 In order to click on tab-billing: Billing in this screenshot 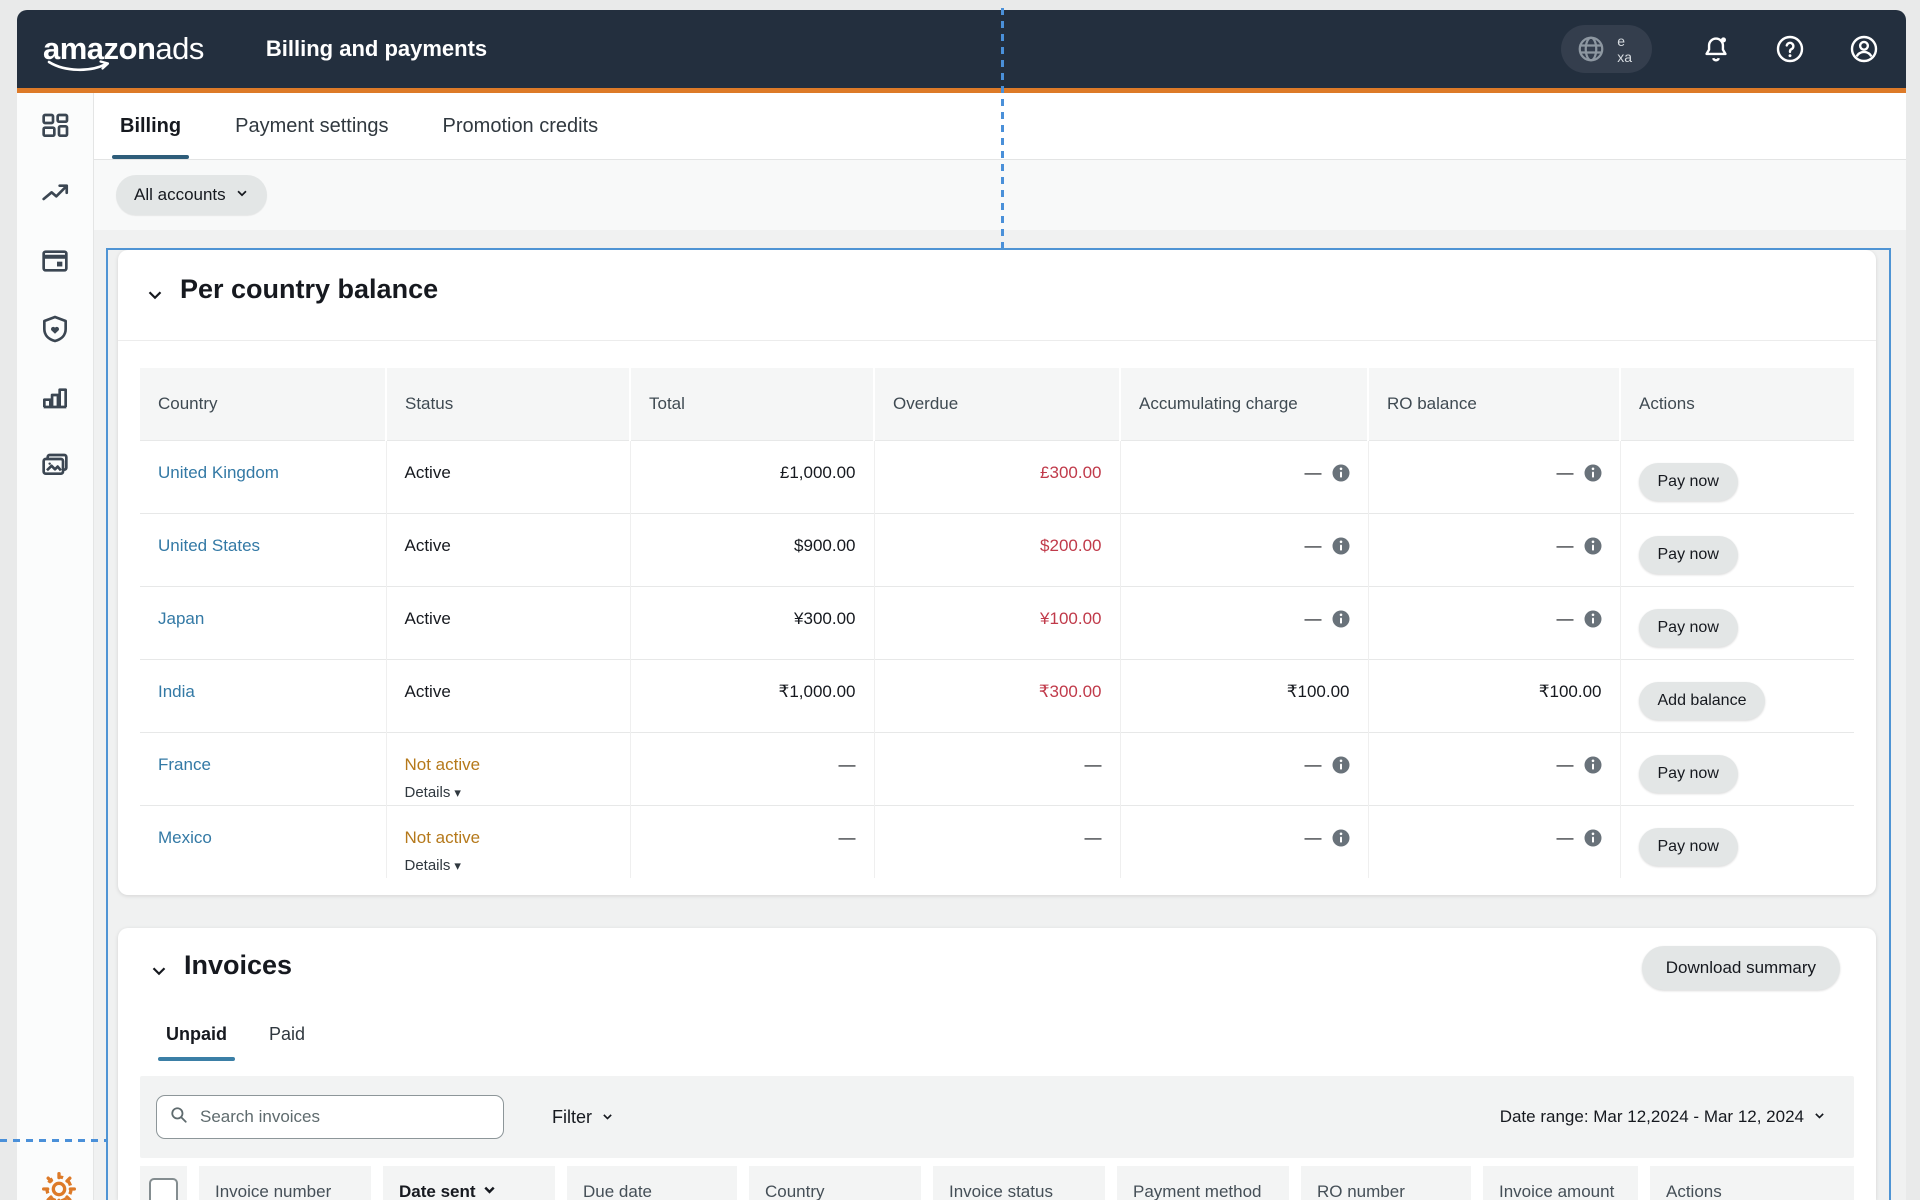, I will do `click(150, 126)`.